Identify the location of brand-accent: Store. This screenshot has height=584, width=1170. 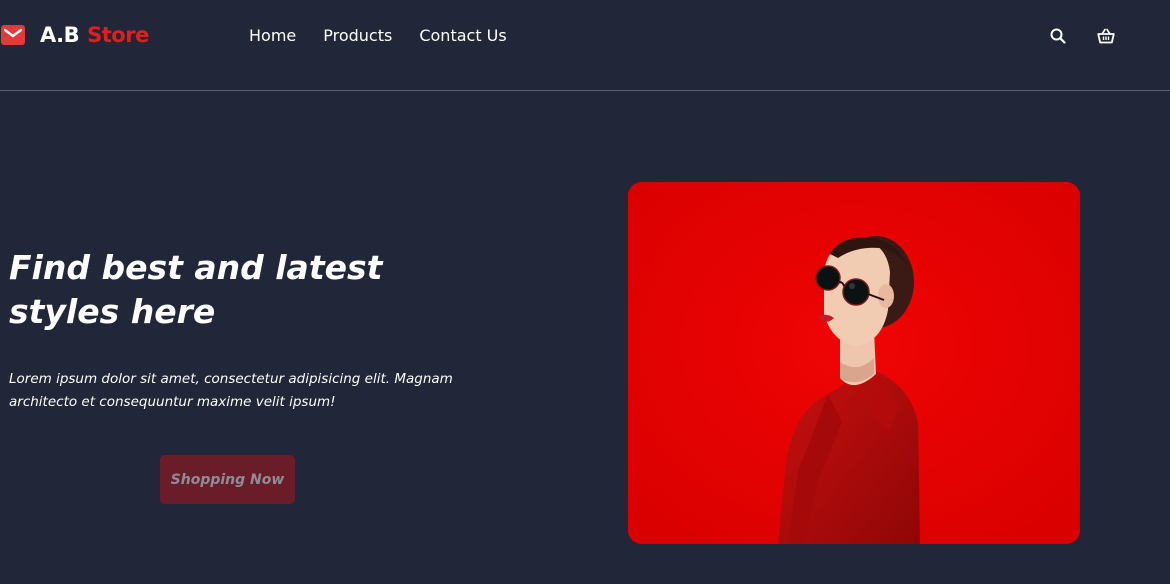
(118, 35).